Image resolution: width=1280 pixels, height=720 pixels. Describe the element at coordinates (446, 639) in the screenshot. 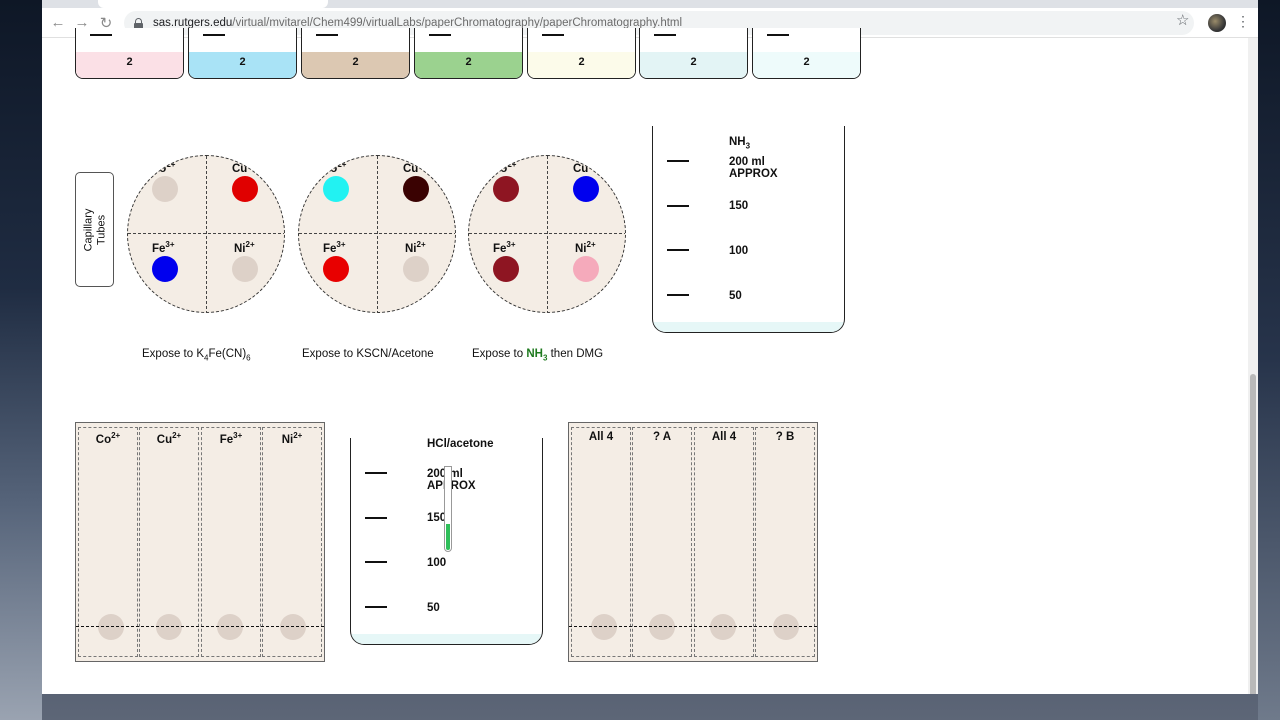

I see `hcl-solution` at that location.